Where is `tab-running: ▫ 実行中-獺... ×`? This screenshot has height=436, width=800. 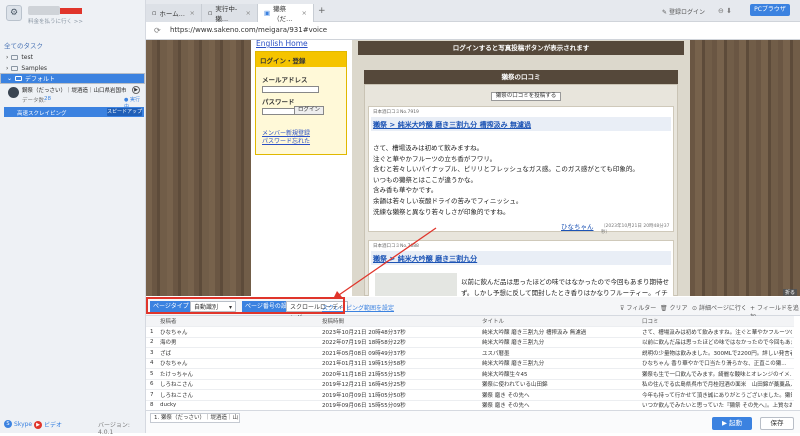 tab-running: ▫ 実行中-獺... × is located at coordinates (230, 13).